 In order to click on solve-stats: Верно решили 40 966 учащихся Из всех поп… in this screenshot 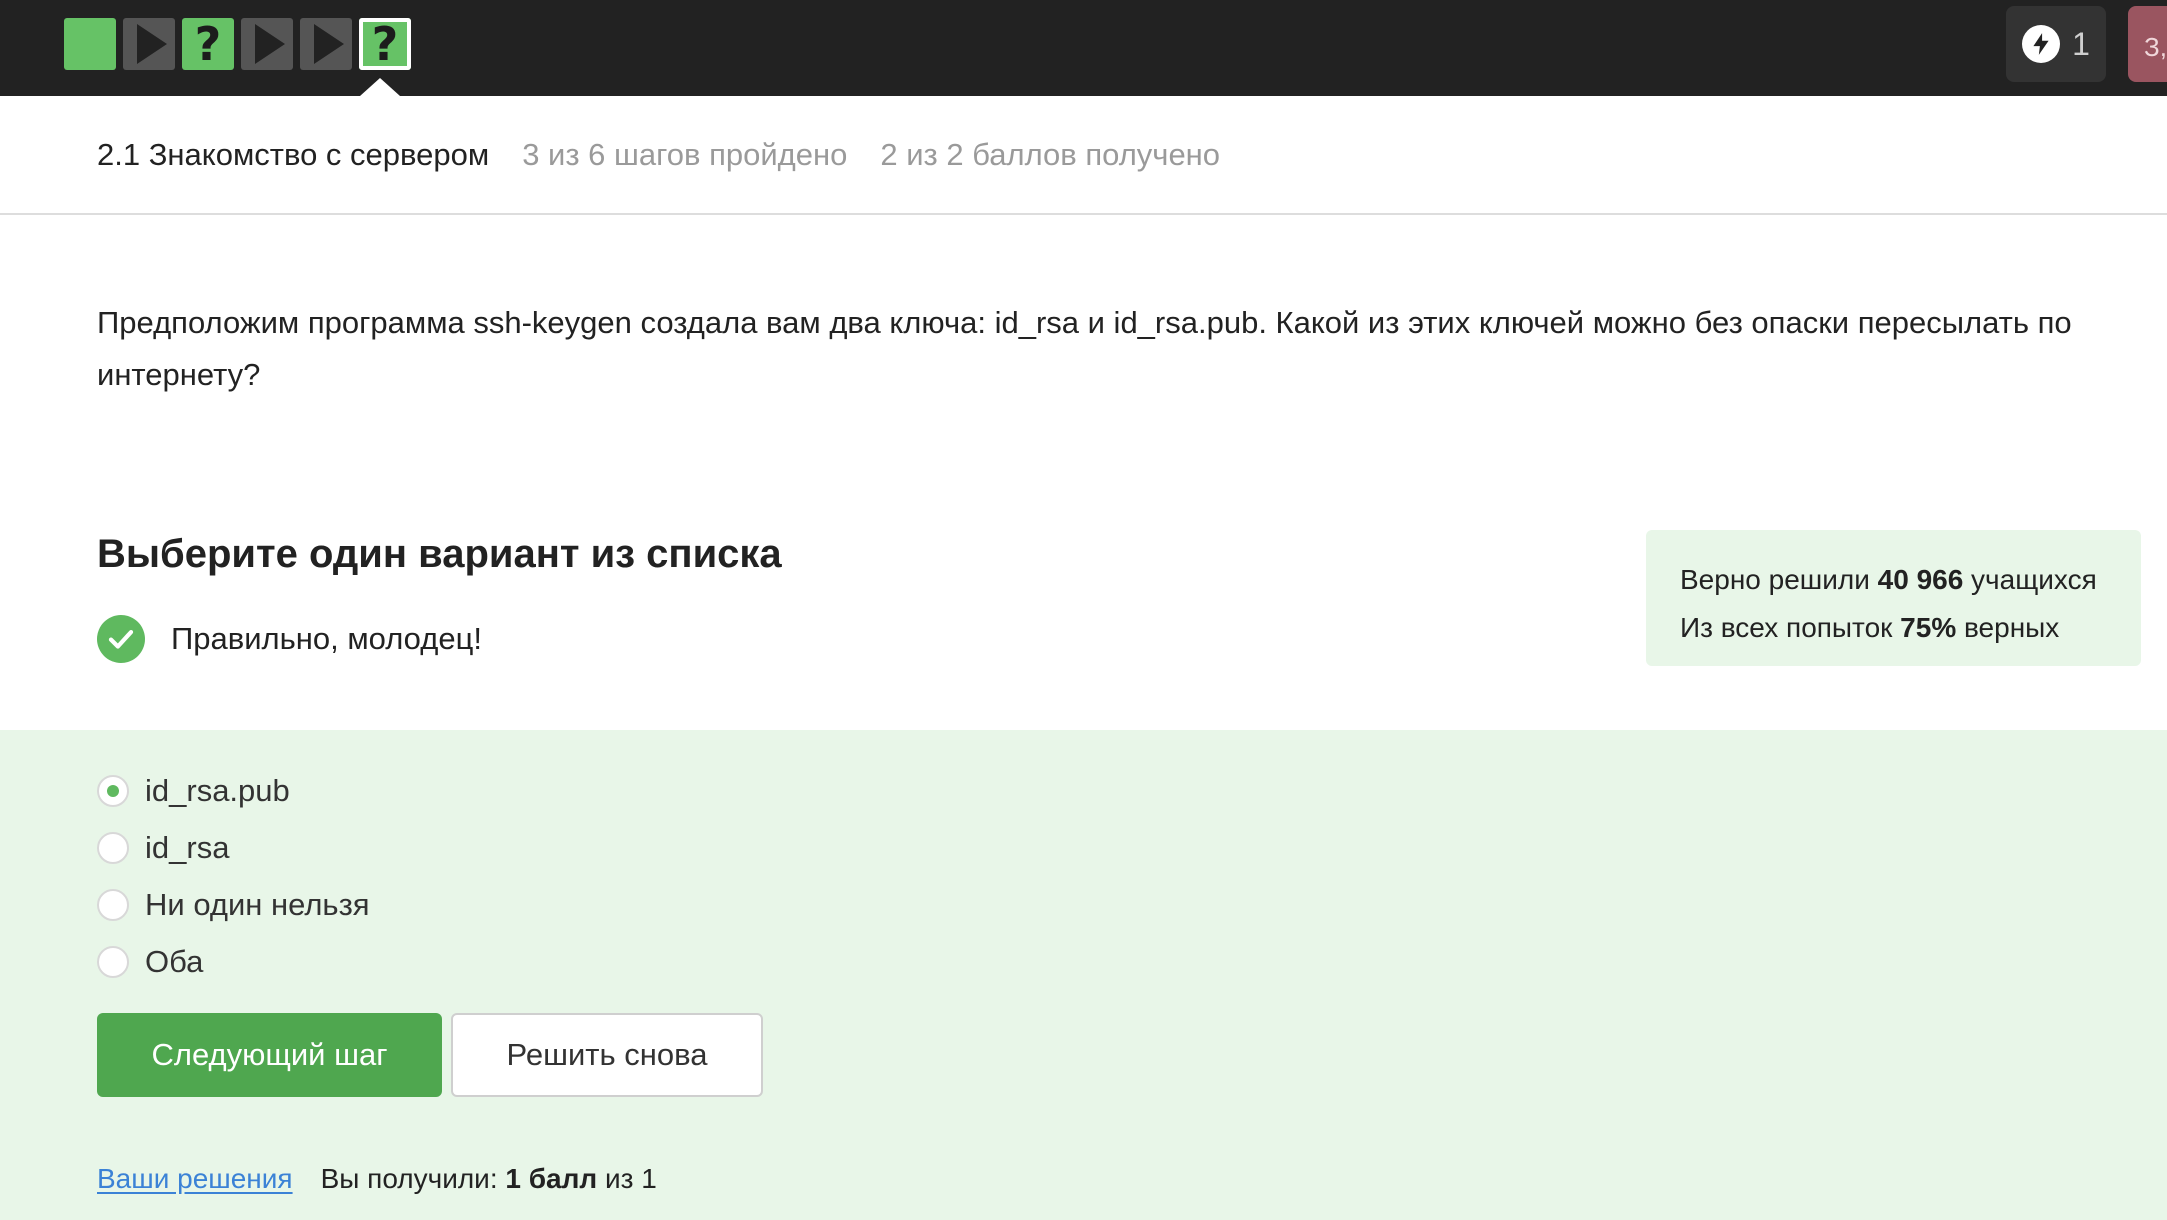, I will do `click(1893, 598)`.